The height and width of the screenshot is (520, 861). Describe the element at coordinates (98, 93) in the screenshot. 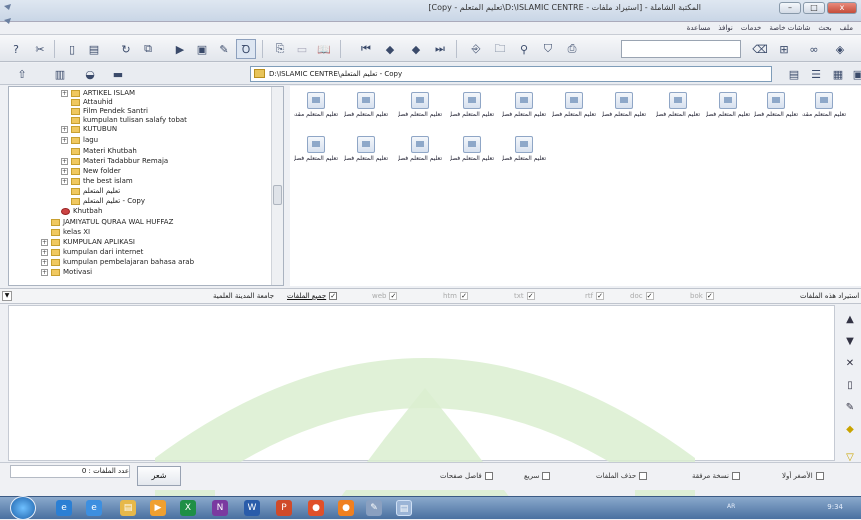

I see `tree-item: + ARTIKEL ISLAM` at that location.